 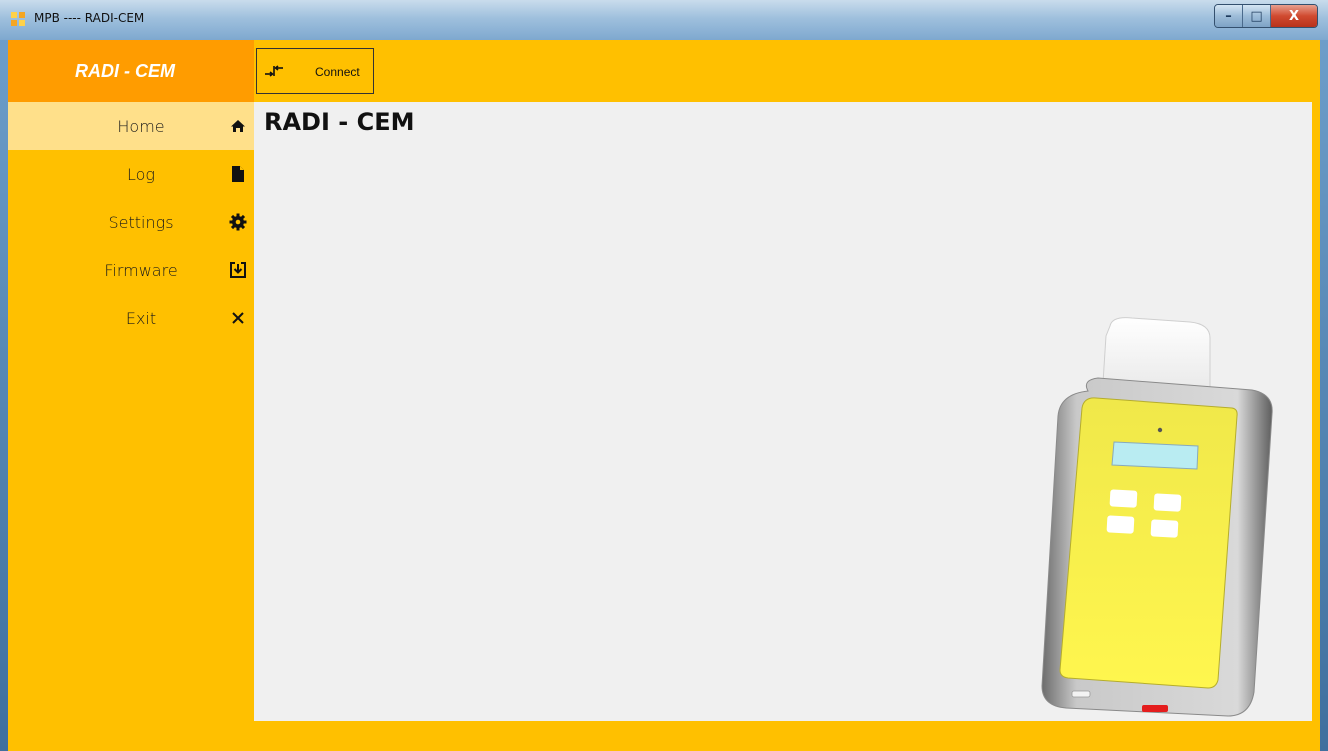 I want to click on window-controls: – □ X, so click(x=1266, y=16).